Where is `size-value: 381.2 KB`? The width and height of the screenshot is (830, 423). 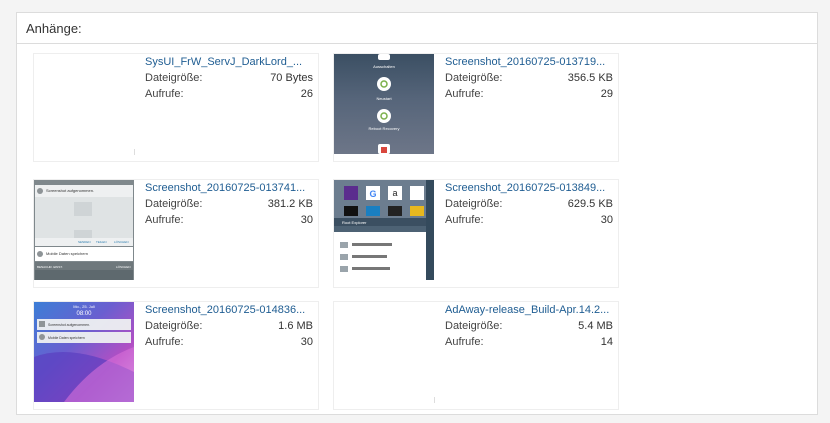 size-value: 381.2 KB is located at coordinates (290, 204).